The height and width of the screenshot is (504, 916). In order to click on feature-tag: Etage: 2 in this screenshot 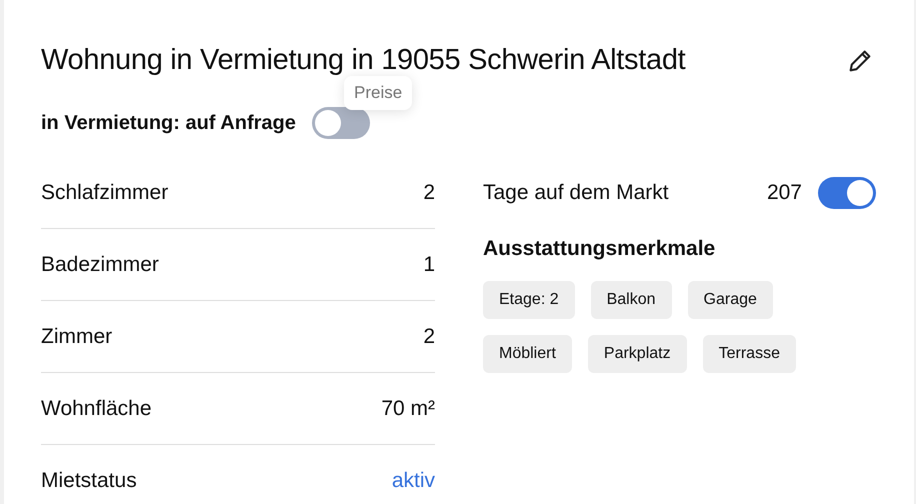, I will do `click(529, 300)`.